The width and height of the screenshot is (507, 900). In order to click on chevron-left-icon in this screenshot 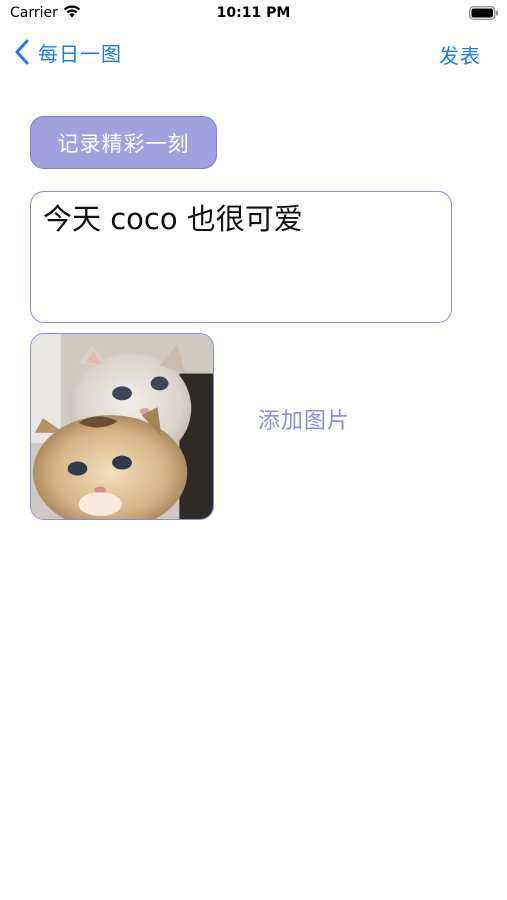, I will do `click(22, 52)`.